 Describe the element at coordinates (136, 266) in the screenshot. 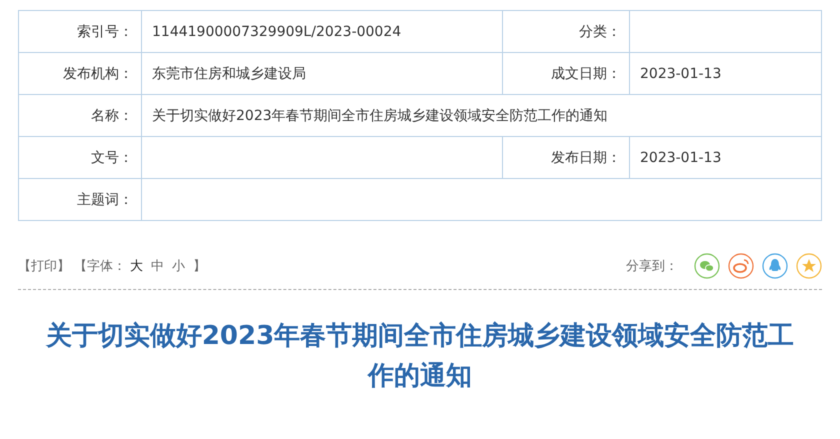

I see `font-size-option: 大` at that location.